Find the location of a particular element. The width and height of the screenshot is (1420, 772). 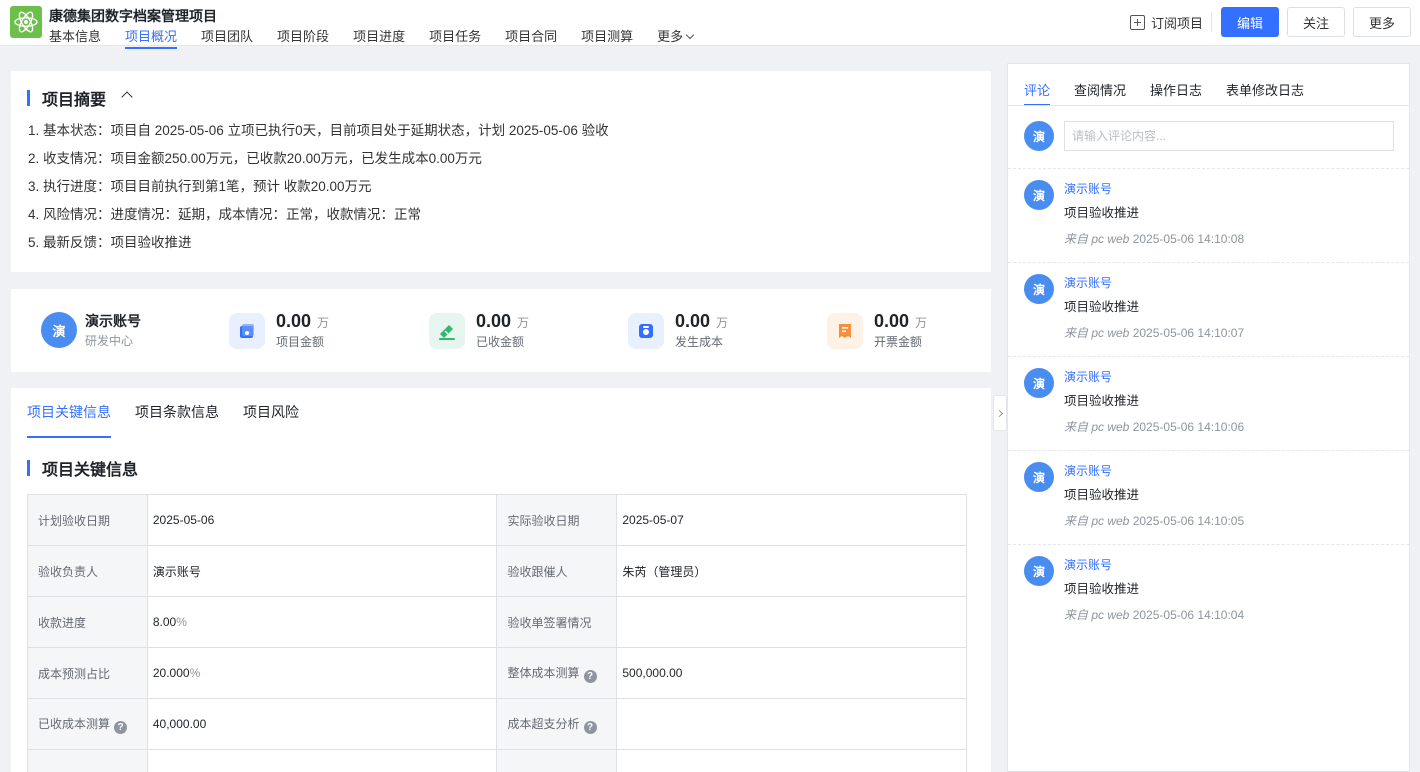

comment-meta: 来自 pc web 2025-05-06 14:10:04 is located at coordinates (1154, 614).